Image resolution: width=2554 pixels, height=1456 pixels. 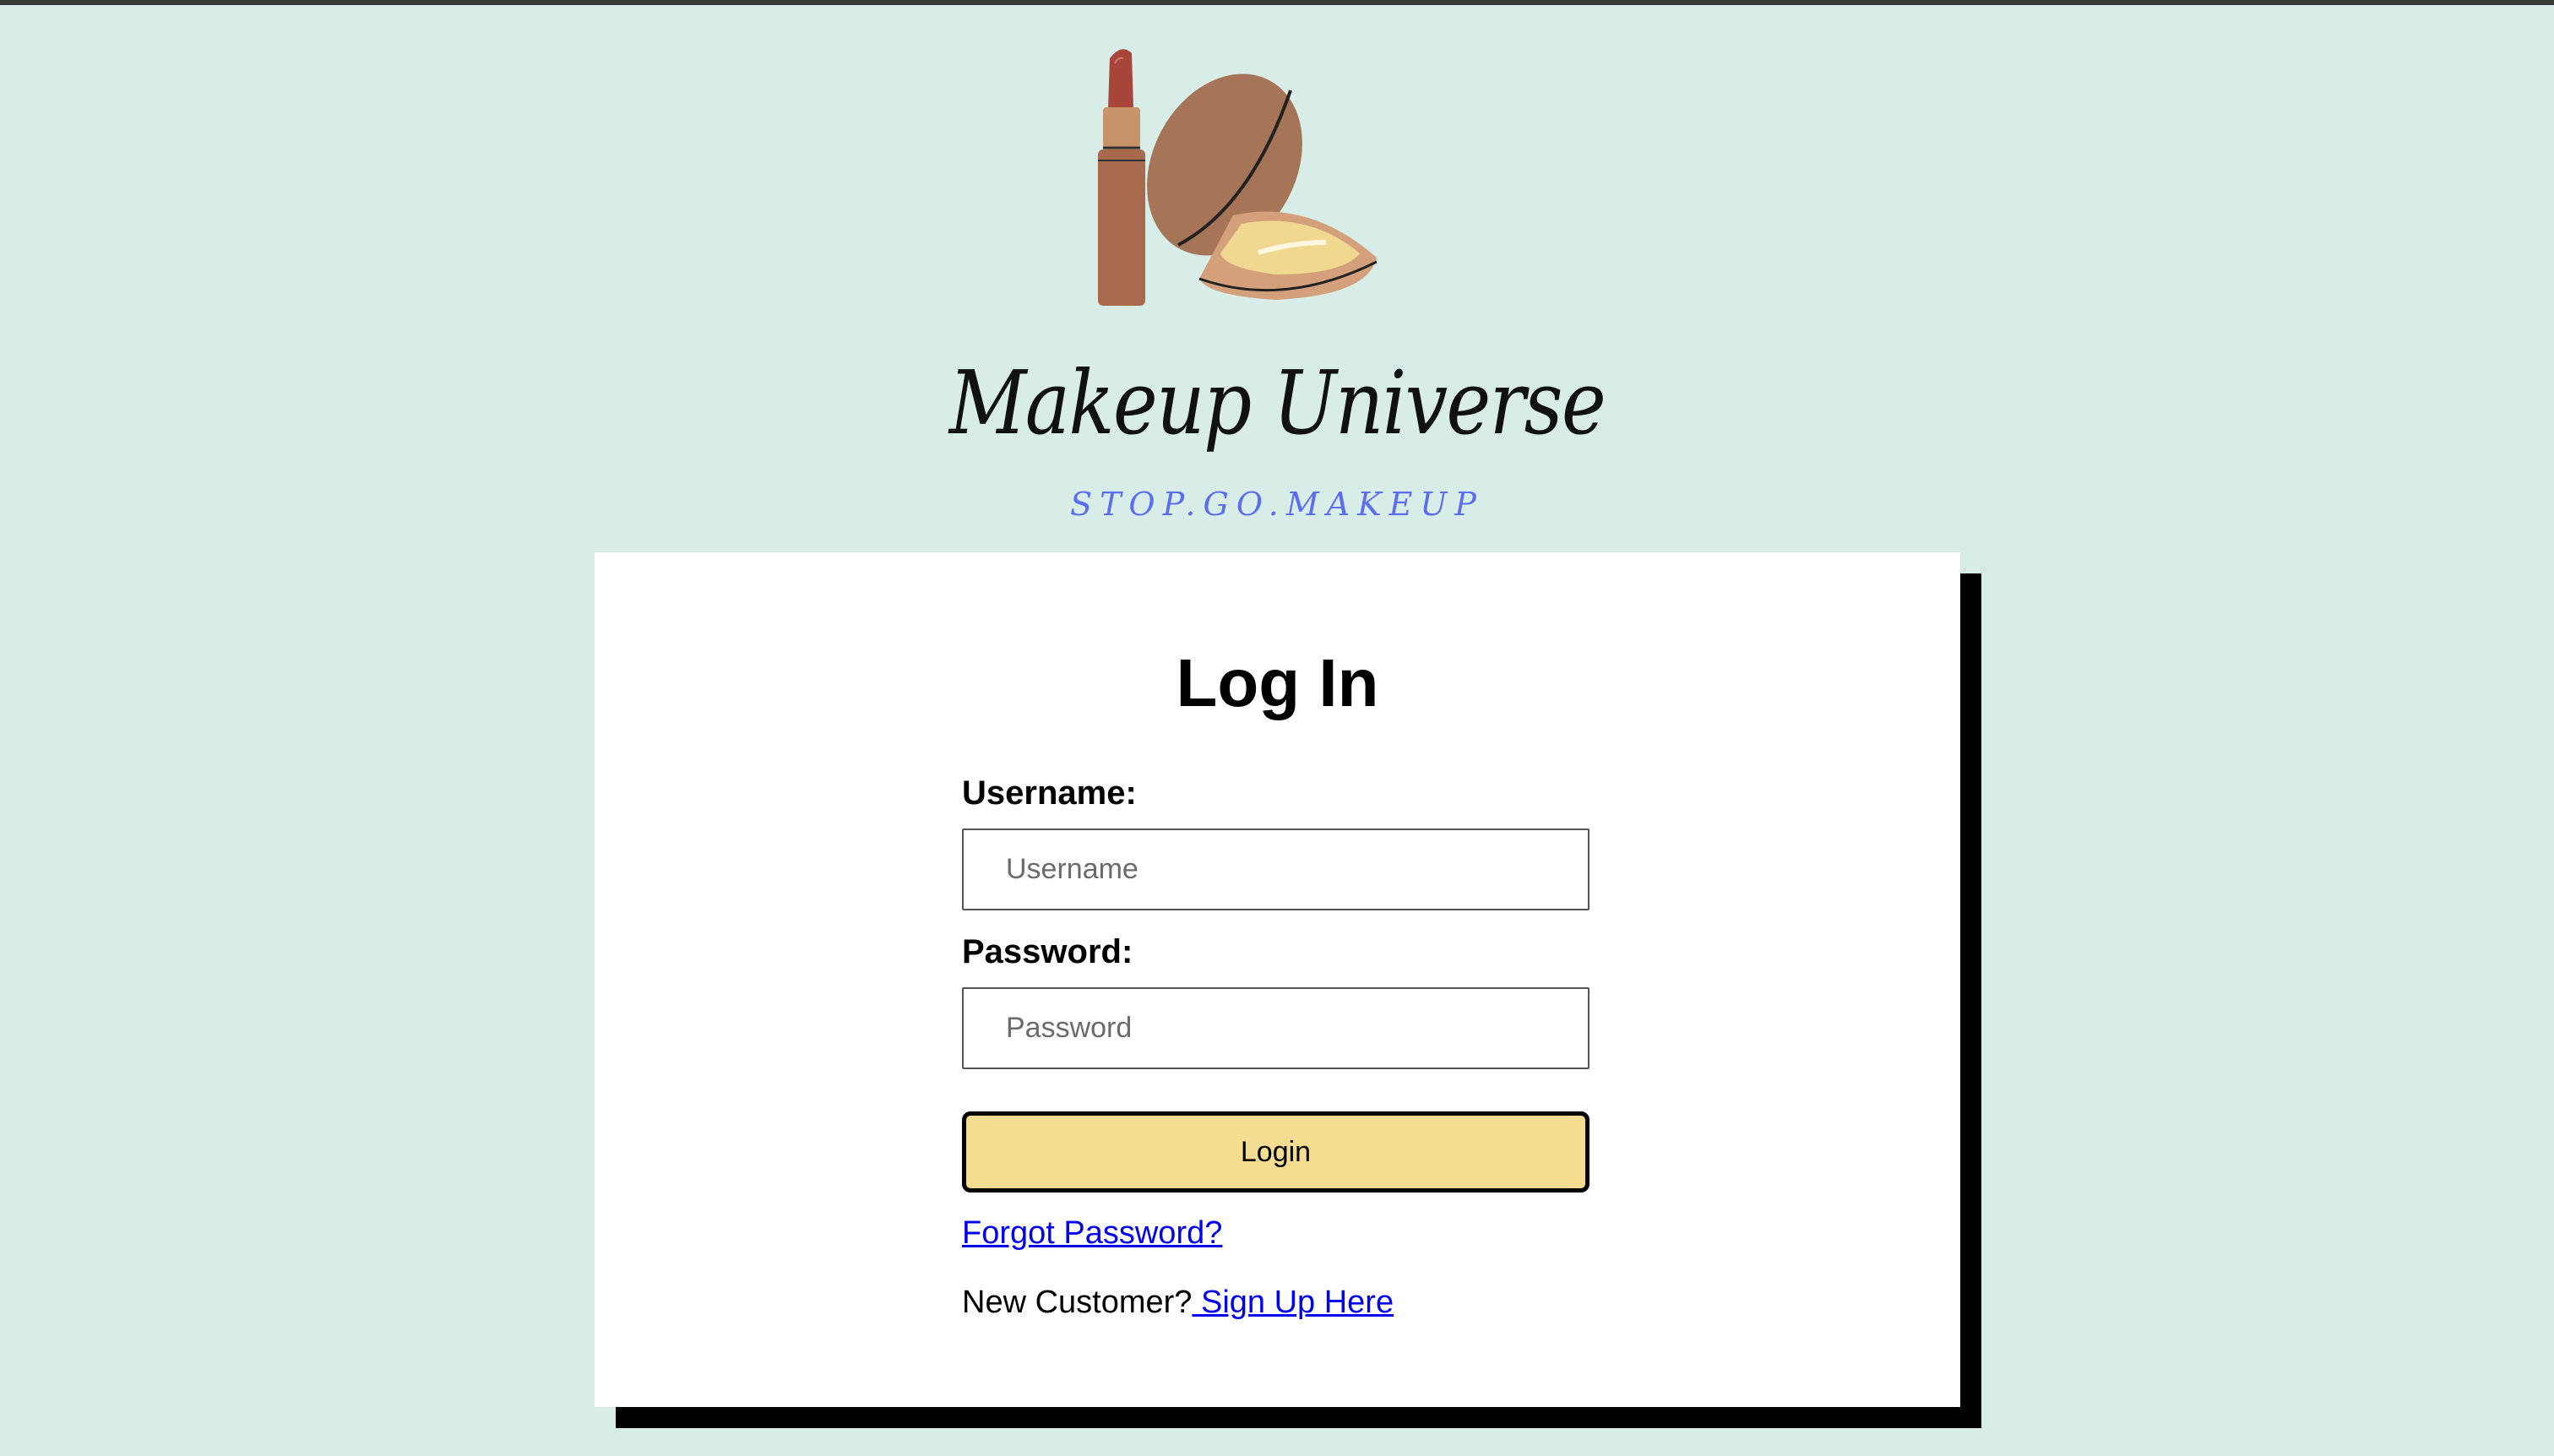 I want to click on page-title: Log In, so click(x=1277, y=682).